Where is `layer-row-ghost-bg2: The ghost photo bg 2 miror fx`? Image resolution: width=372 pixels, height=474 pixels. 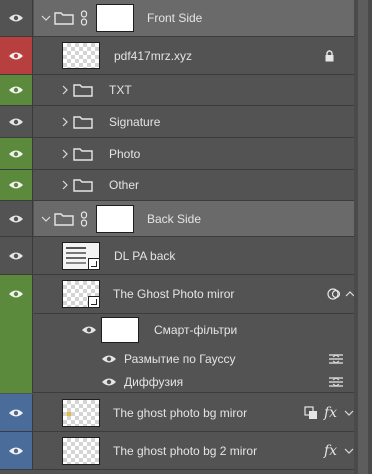
layer-row-ghost-bg2: The ghost photo bg 2 miror fx is located at coordinates (186, 451).